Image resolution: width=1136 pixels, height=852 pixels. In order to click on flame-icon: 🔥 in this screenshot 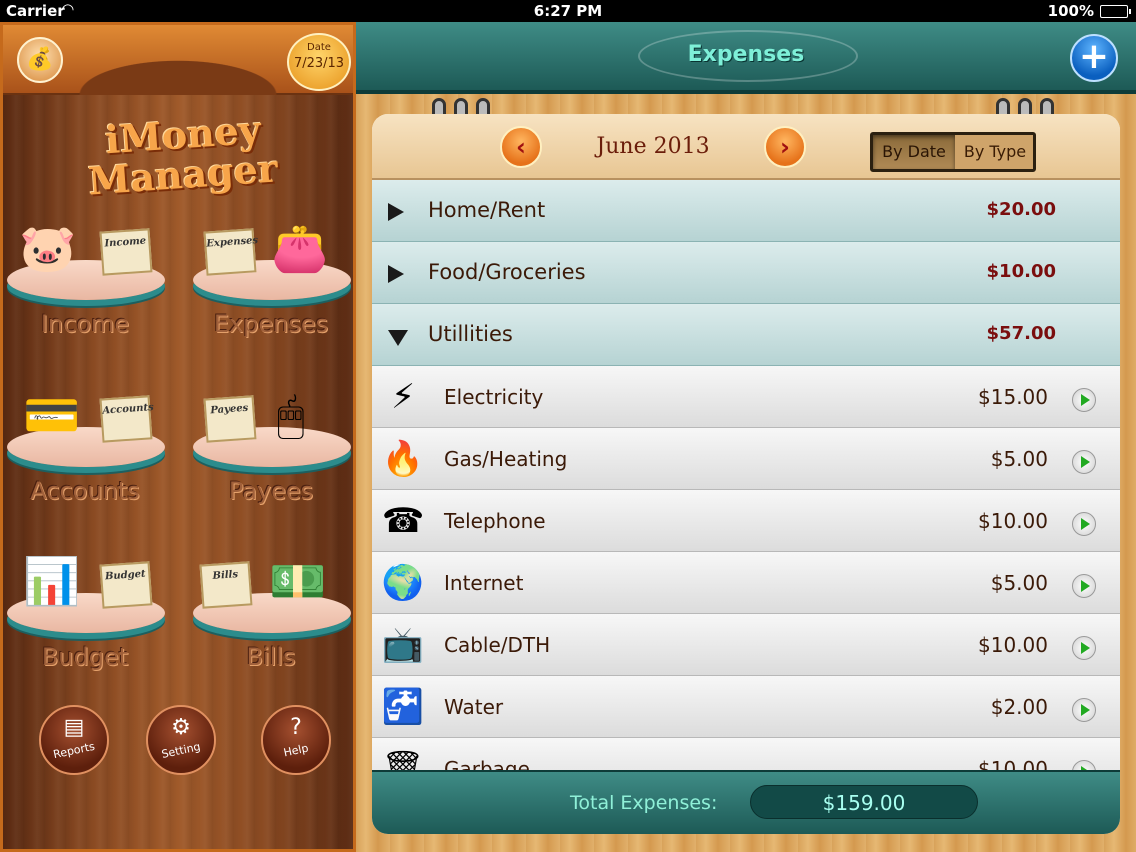, I will do `click(403, 459)`.